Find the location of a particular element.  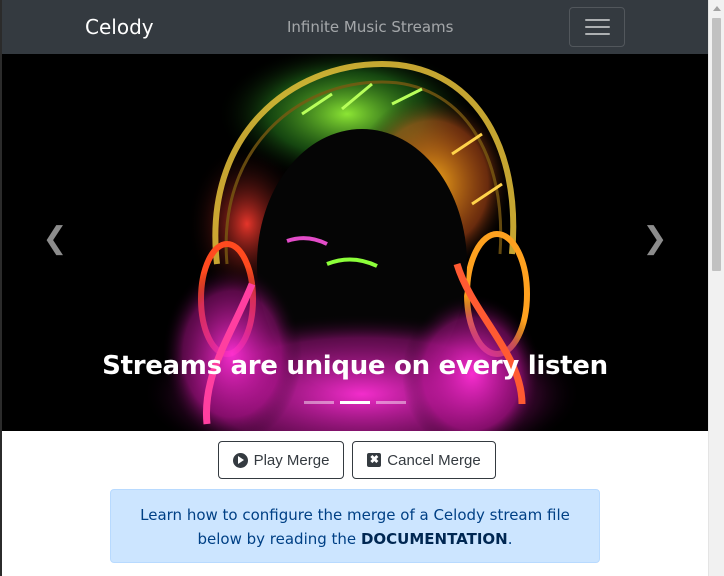

scroll-up-icon is located at coordinates (717, 8).